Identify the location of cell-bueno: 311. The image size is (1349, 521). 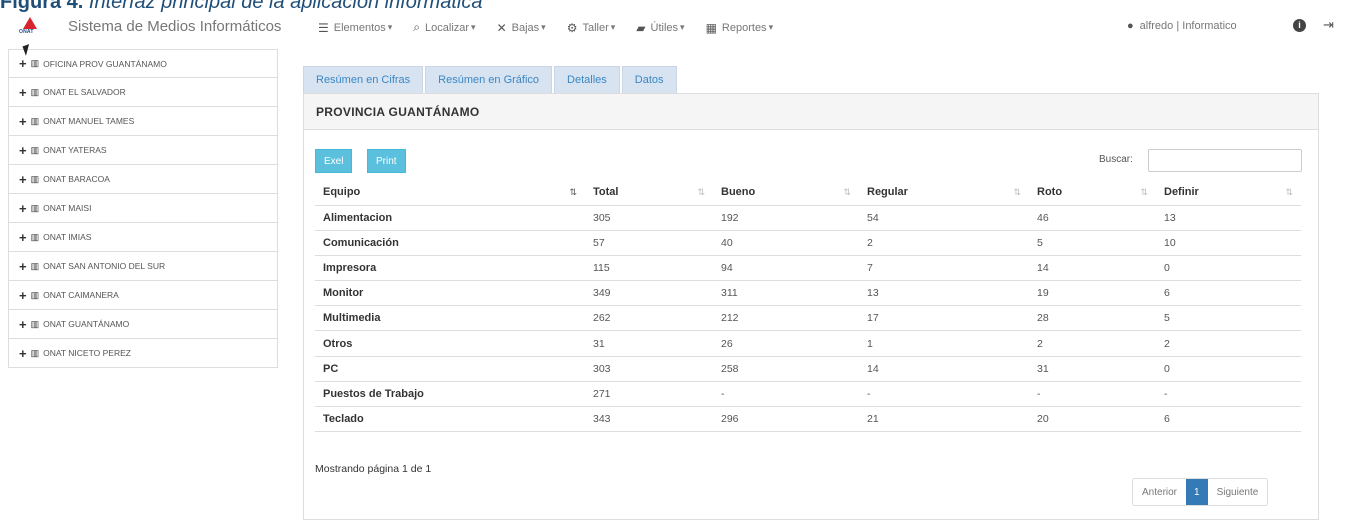
(786, 293).